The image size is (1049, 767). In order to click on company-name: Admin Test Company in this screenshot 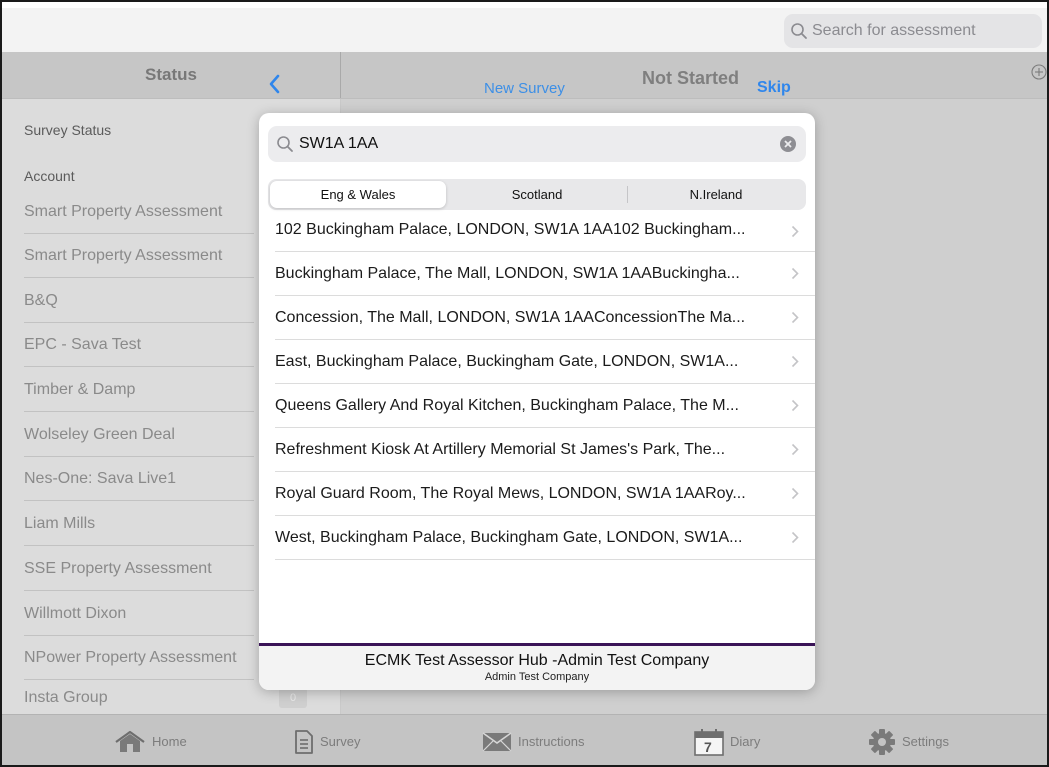, I will do `click(537, 677)`.